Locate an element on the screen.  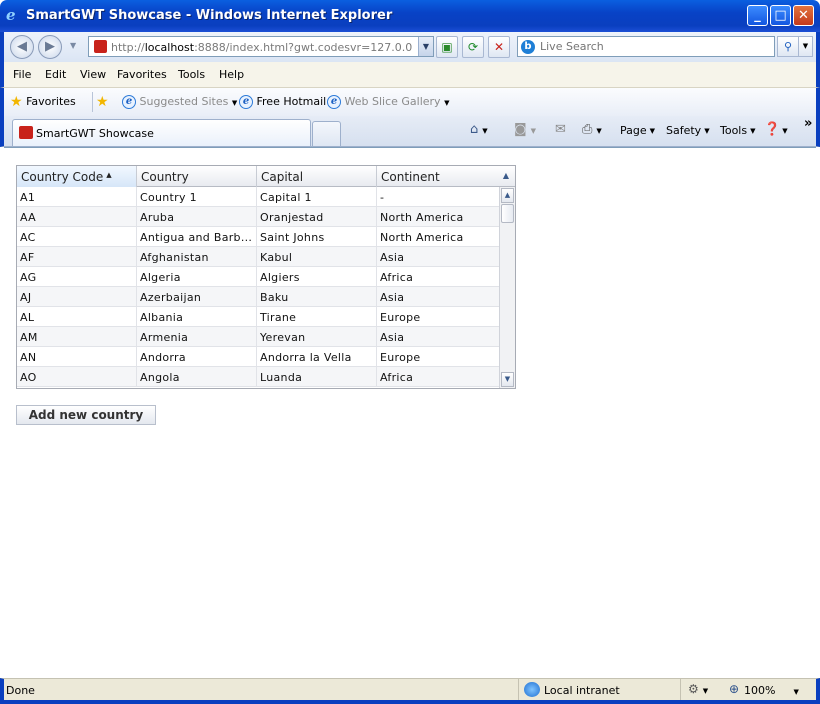
new-tab-button is located at coordinates (326, 133).